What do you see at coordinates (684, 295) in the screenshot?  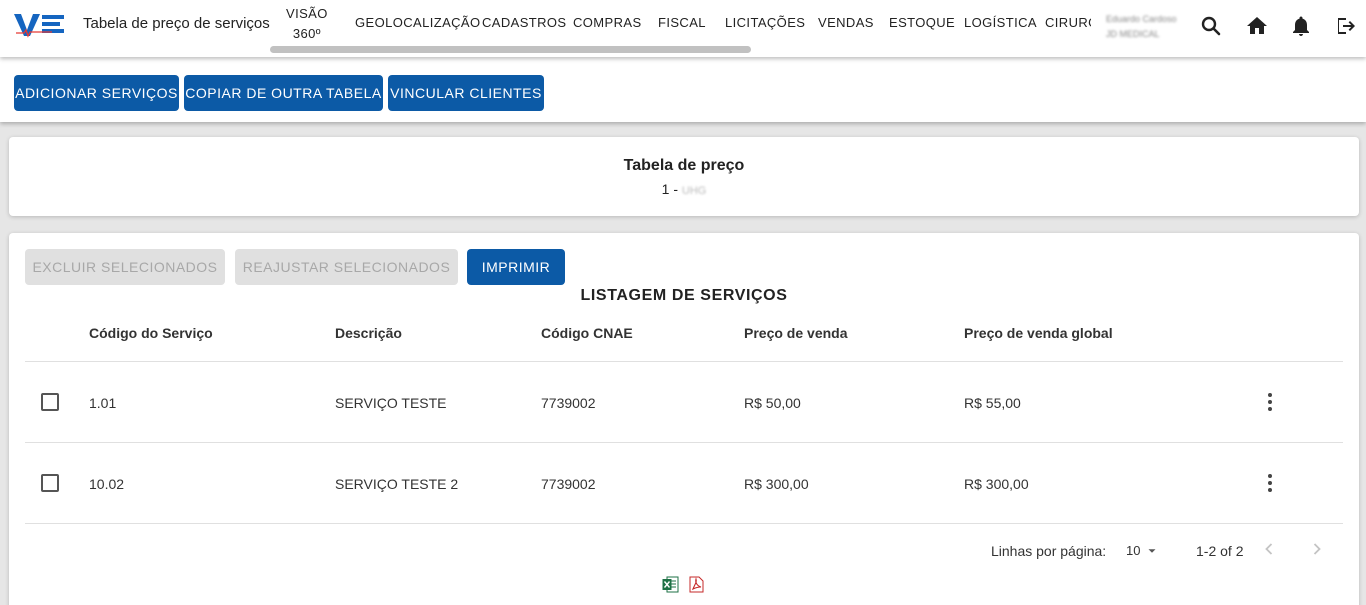 I see `listing-title: LISTAGEM DE SERVIÇOS` at bounding box center [684, 295].